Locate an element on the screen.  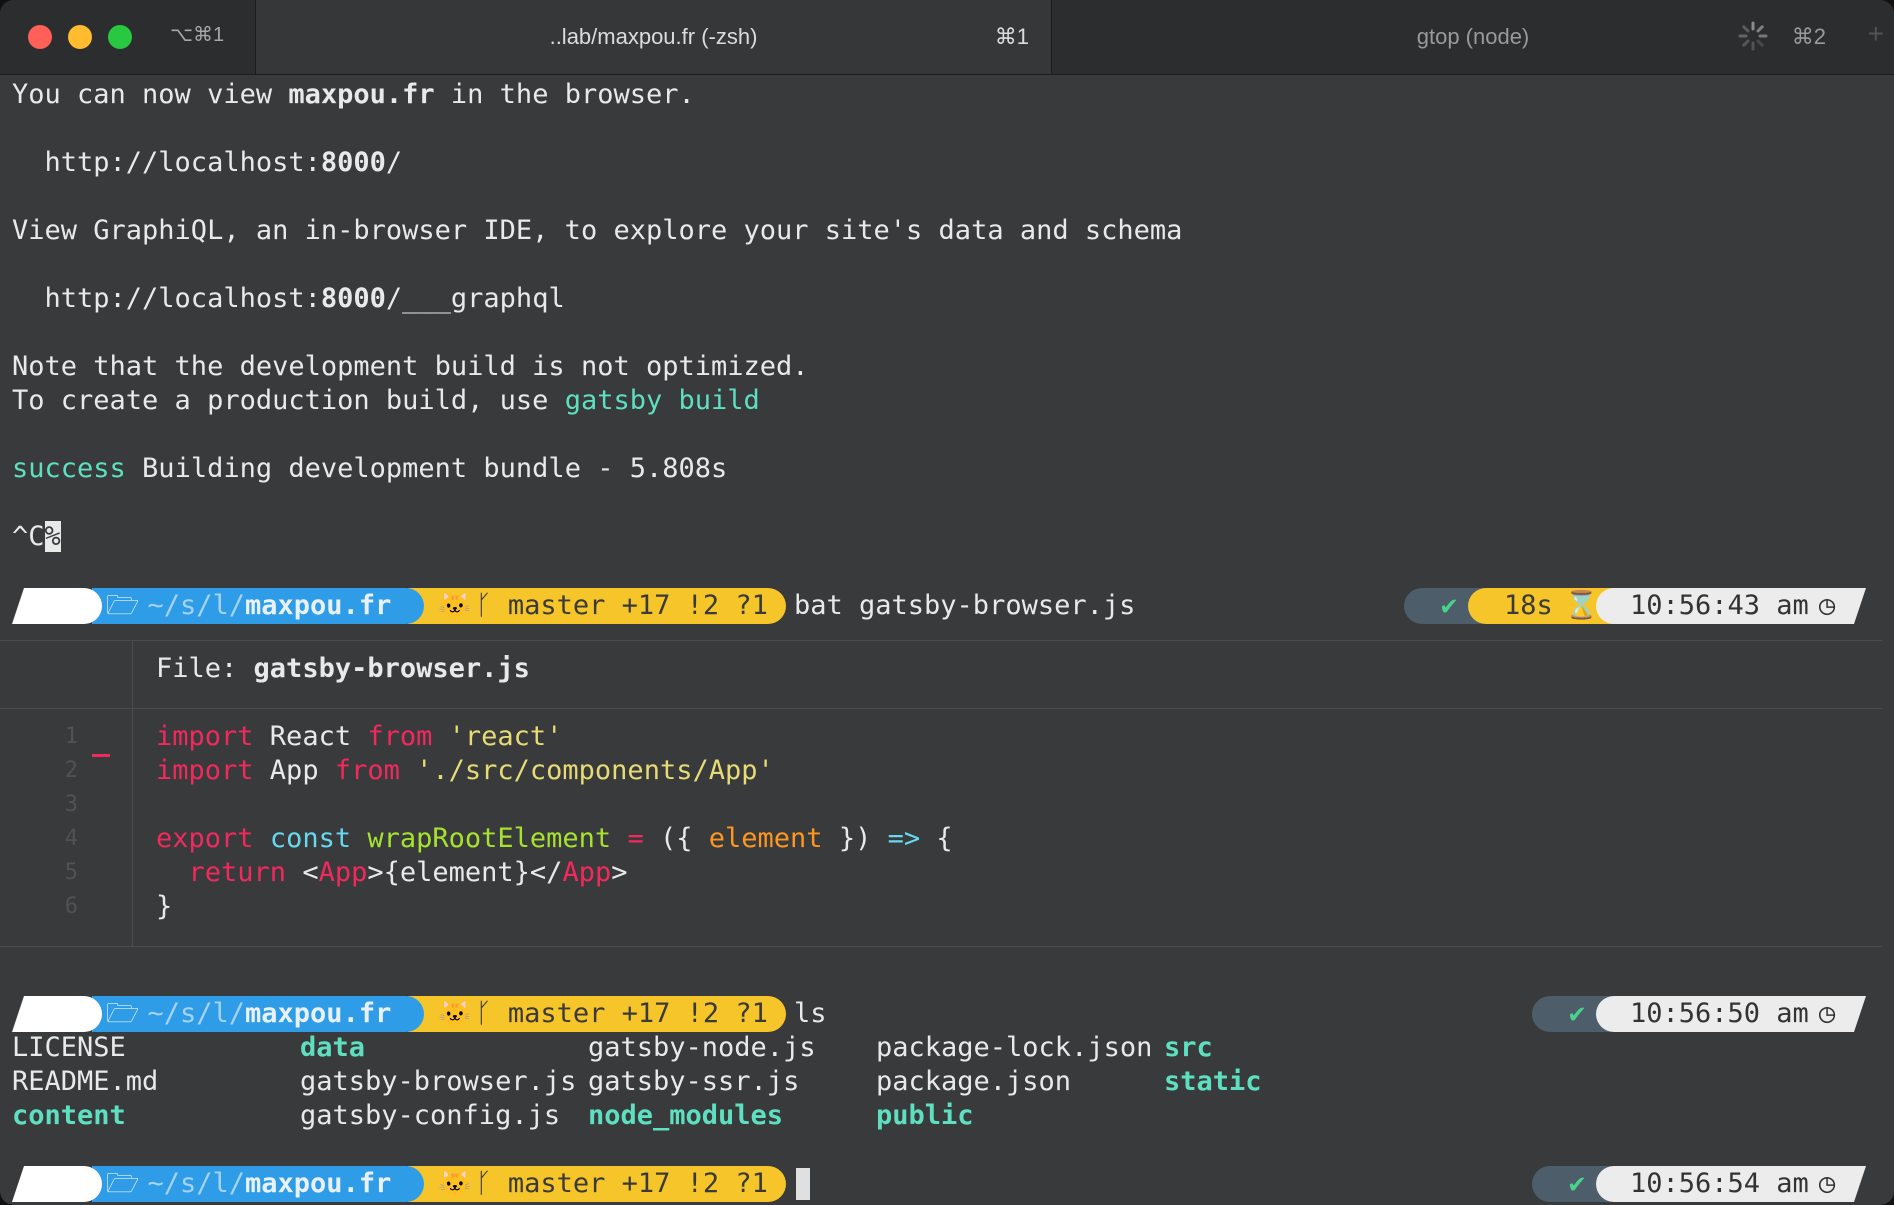
ls-file: LICENSE is located at coordinates (69, 1047).